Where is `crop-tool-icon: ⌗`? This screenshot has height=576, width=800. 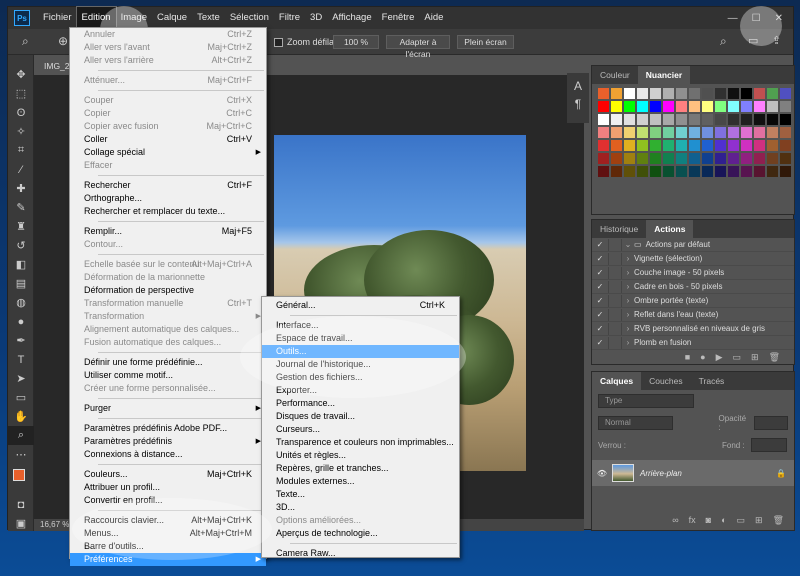
crop-tool-icon: ⌗ is located at coordinates (21, 150).